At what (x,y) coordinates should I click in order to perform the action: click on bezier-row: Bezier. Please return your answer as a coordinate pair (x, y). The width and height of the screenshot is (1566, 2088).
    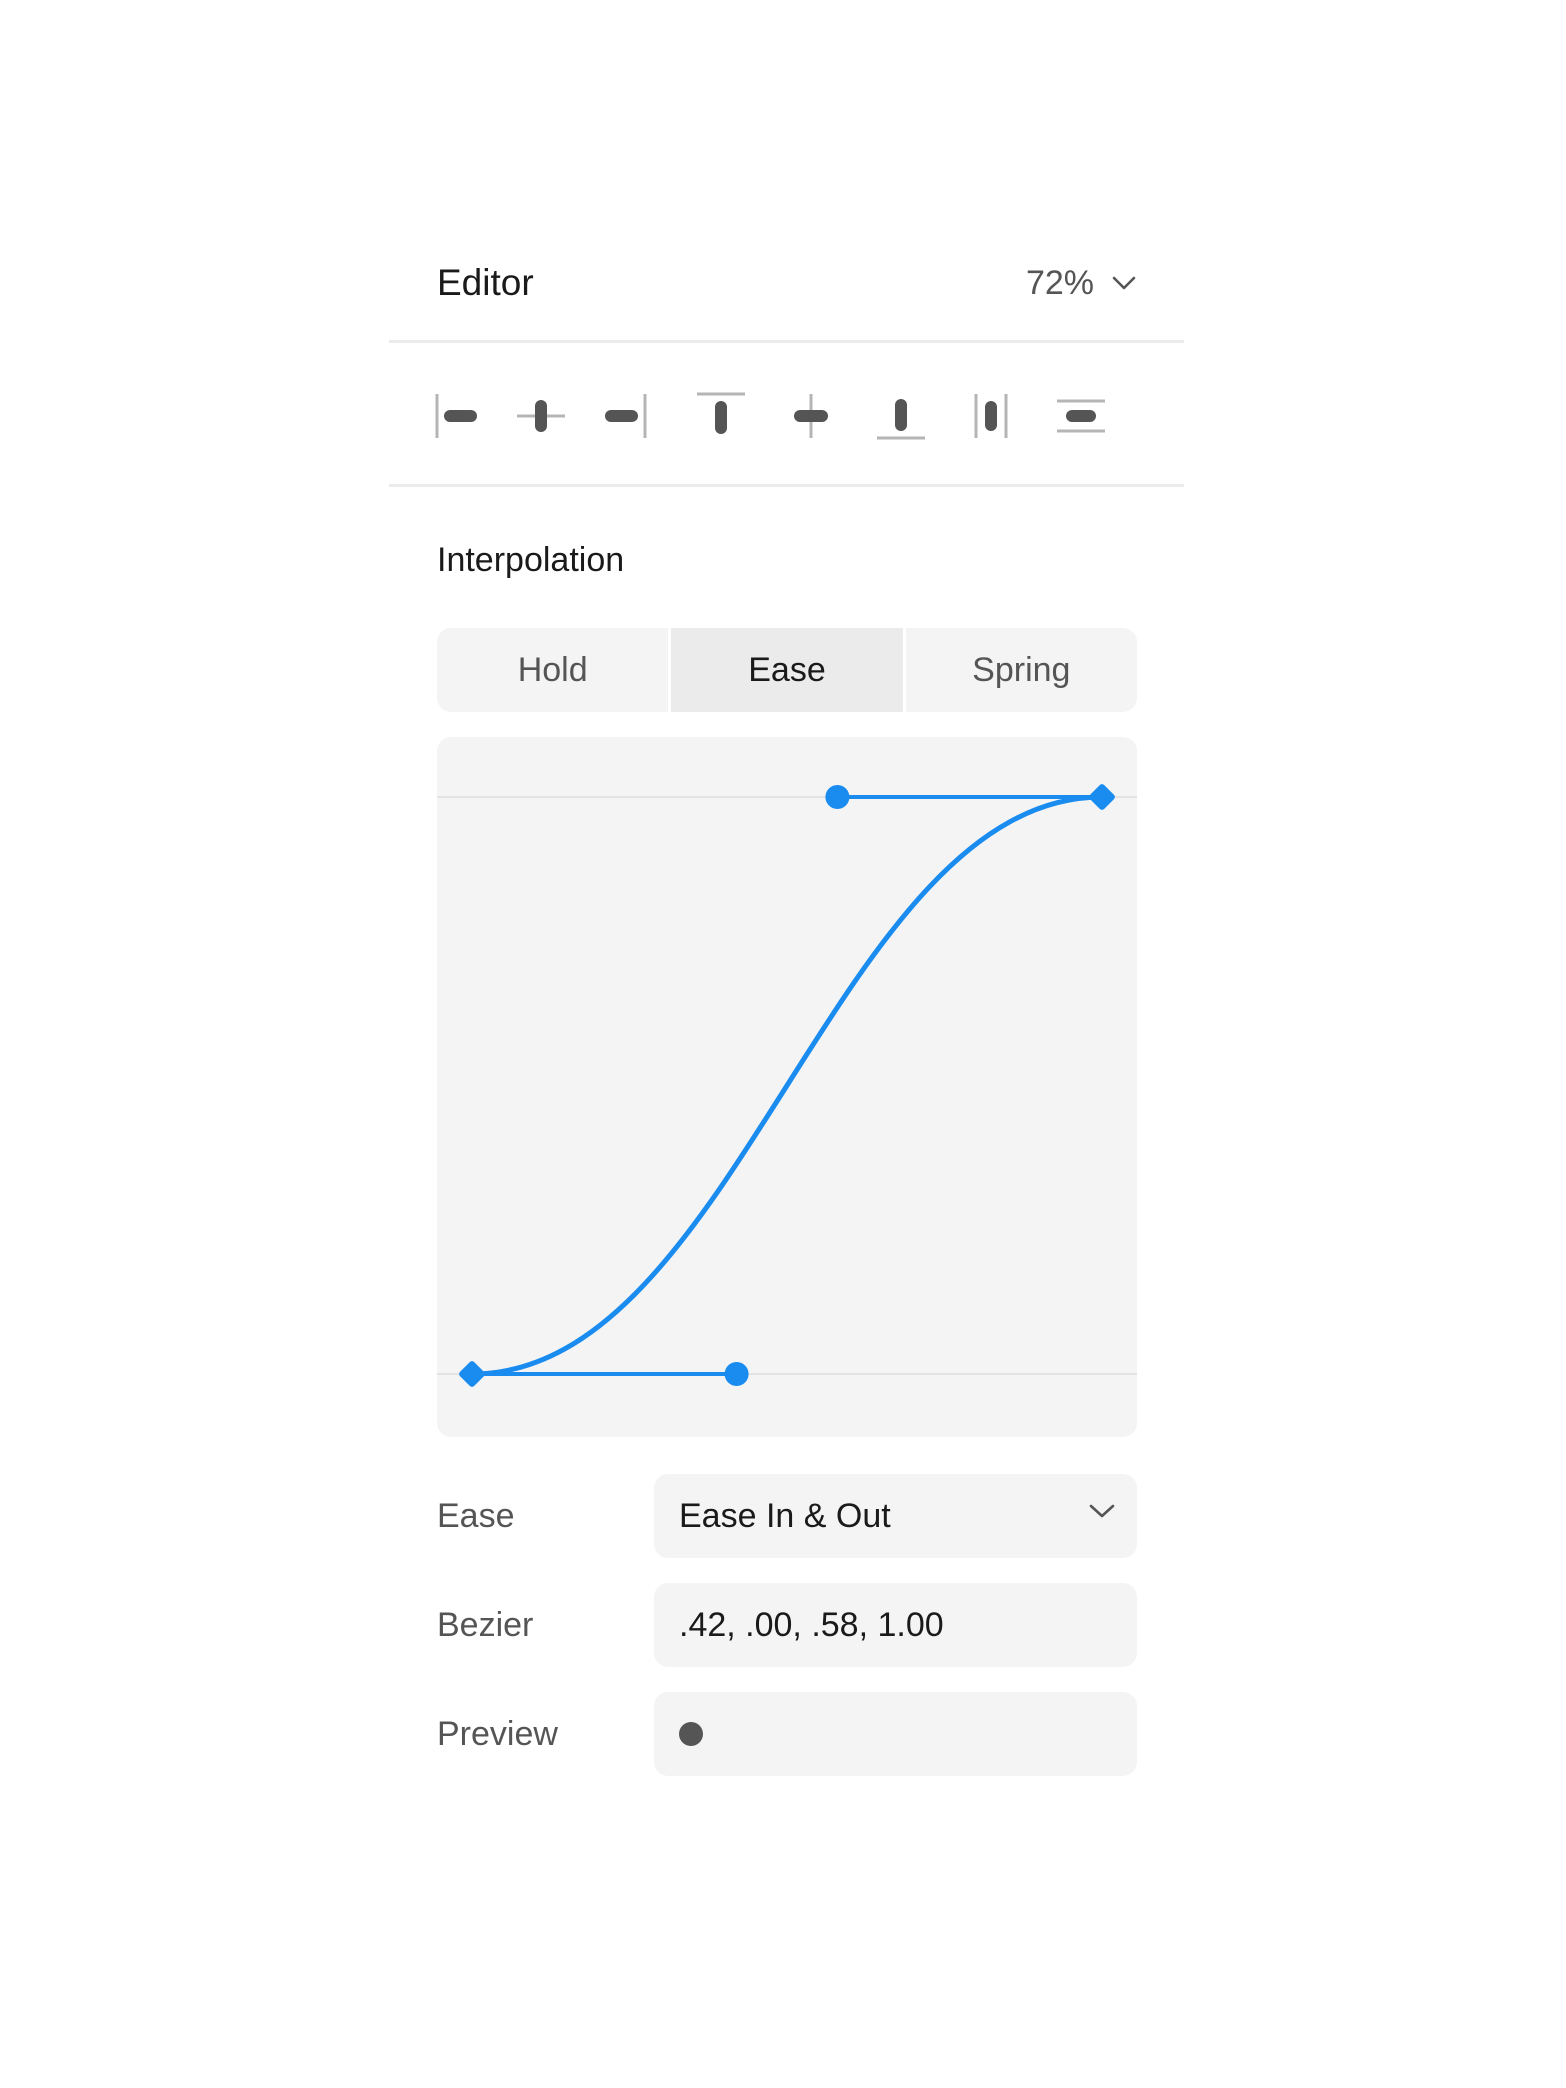
    Looking at the image, I should click on (787, 1625).